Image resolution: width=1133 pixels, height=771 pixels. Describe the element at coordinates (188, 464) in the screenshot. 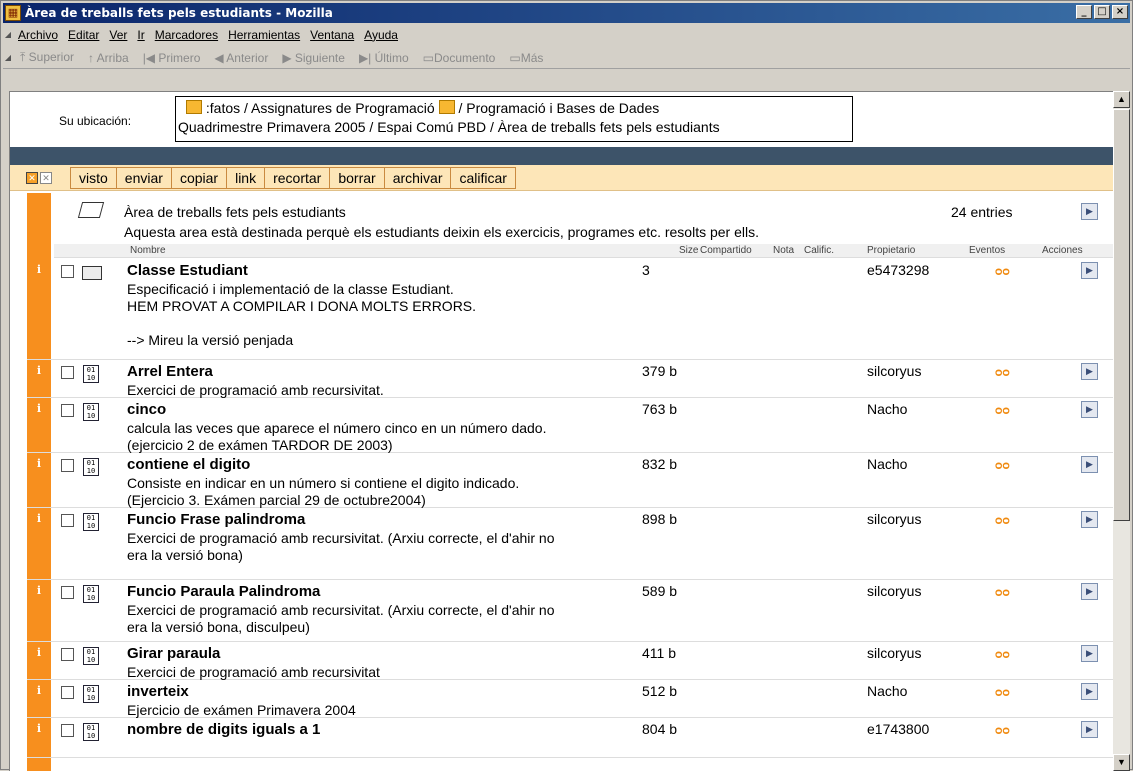

I see `item-name: contiene el digito` at that location.